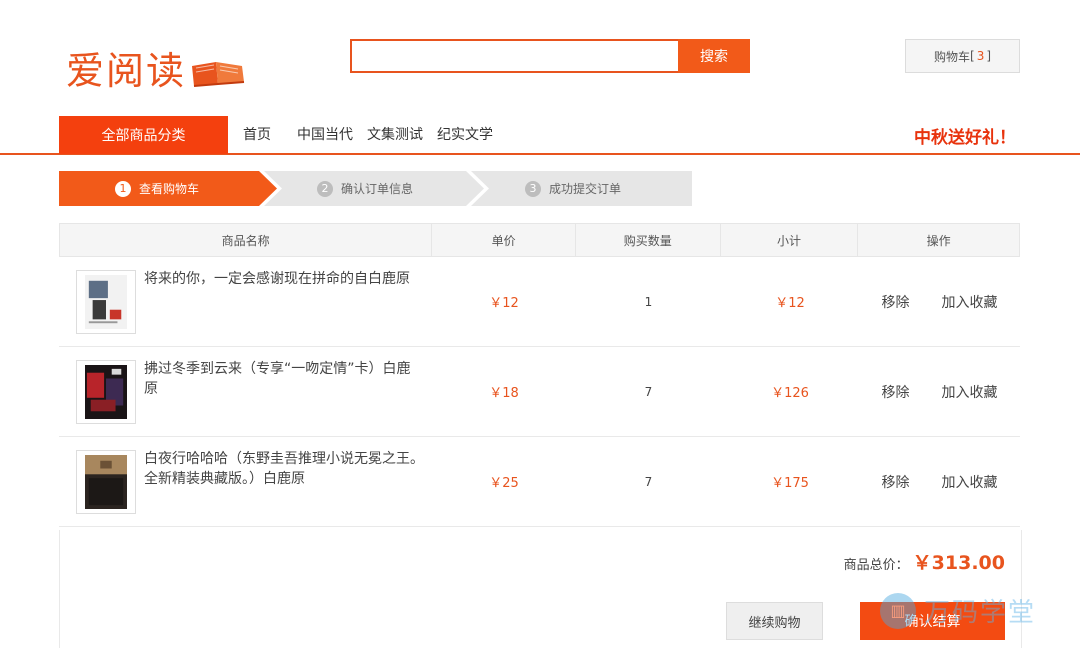 The height and width of the screenshot is (648, 1080). I want to click on header-actions: 操作, so click(938, 240).